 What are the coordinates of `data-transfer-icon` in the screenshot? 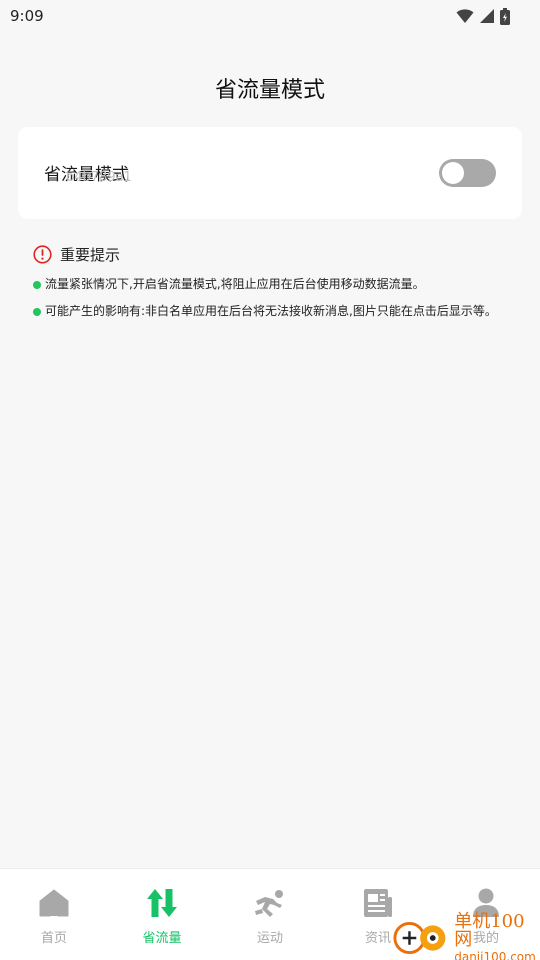 It's located at (162, 903).